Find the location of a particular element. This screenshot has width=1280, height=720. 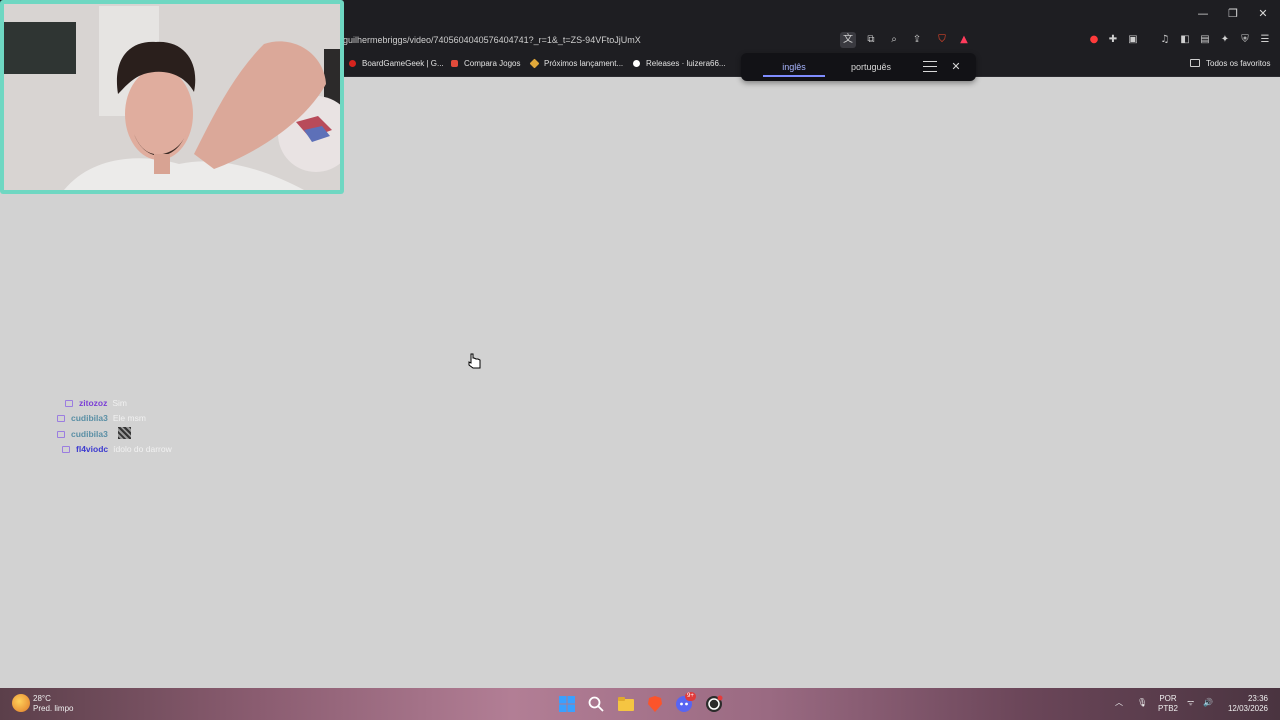

brave-shields-icon: ⛉ is located at coordinates (942, 40).